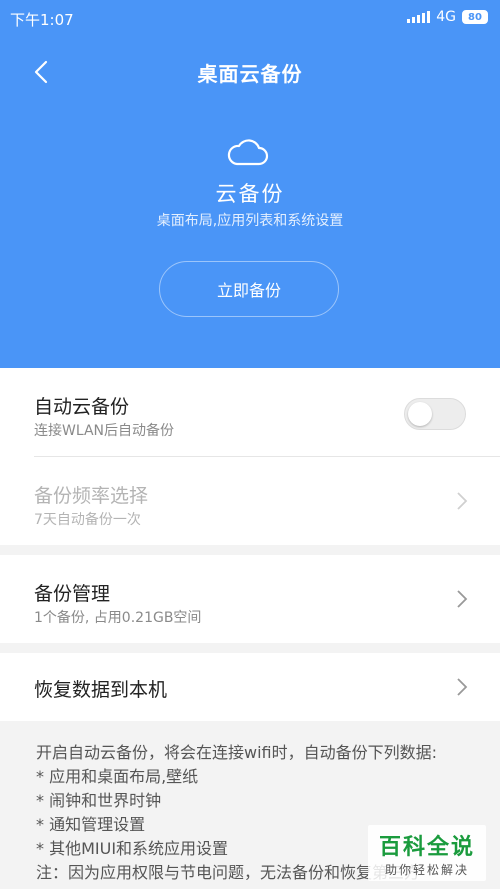 Image resolution: width=500 pixels, height=889 pixels. I want to click on battery-level: 80, so click(475, 17).